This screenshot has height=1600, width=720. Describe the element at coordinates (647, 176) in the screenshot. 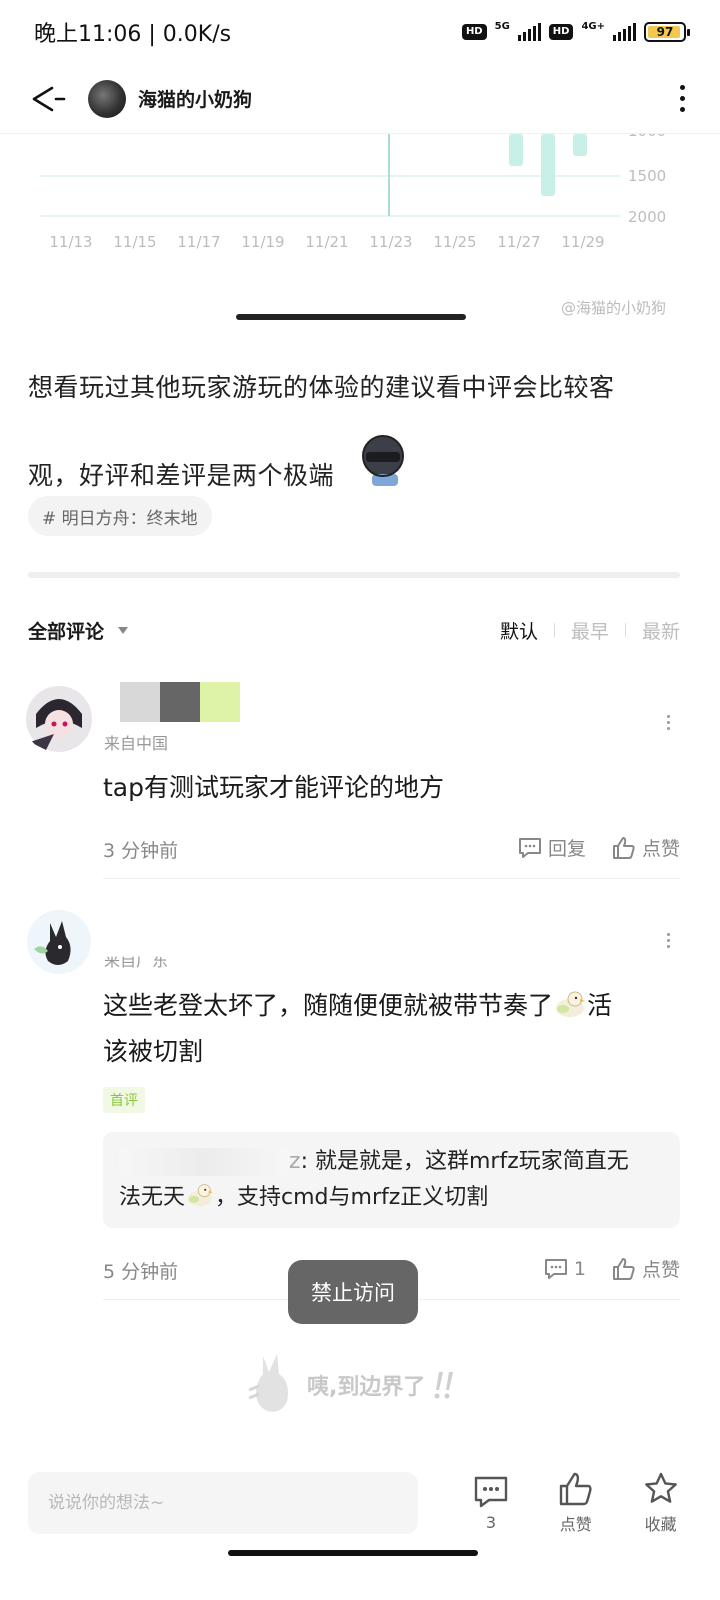

I see `y-tick-label: 1500` at that location.